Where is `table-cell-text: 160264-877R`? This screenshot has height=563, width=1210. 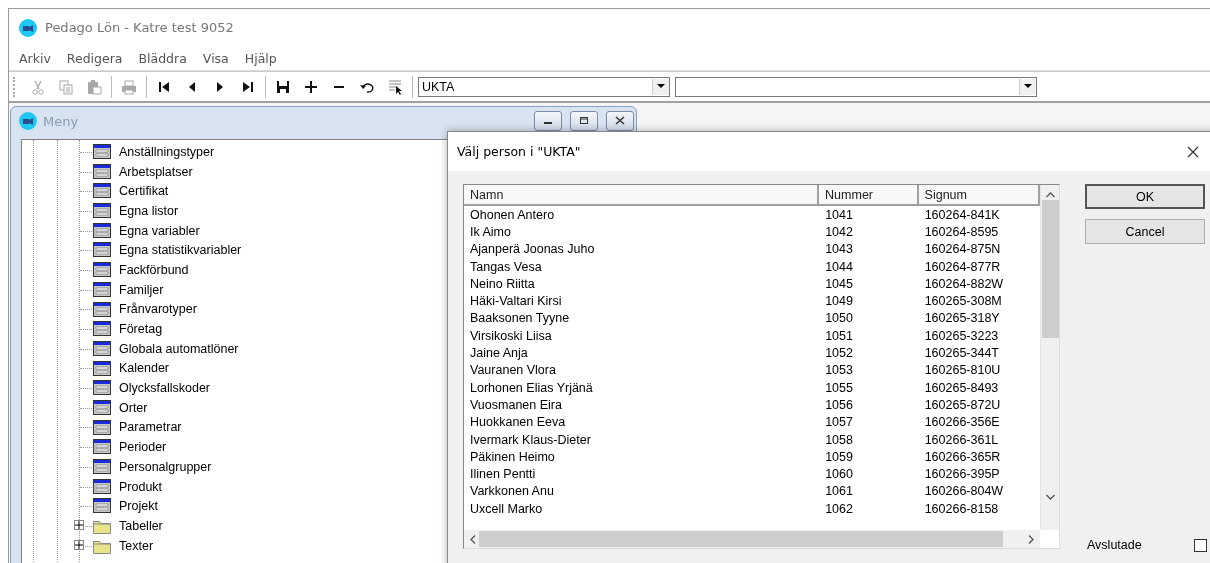
table-cell-text: 160264-877R is located at coordinates (962, 266).